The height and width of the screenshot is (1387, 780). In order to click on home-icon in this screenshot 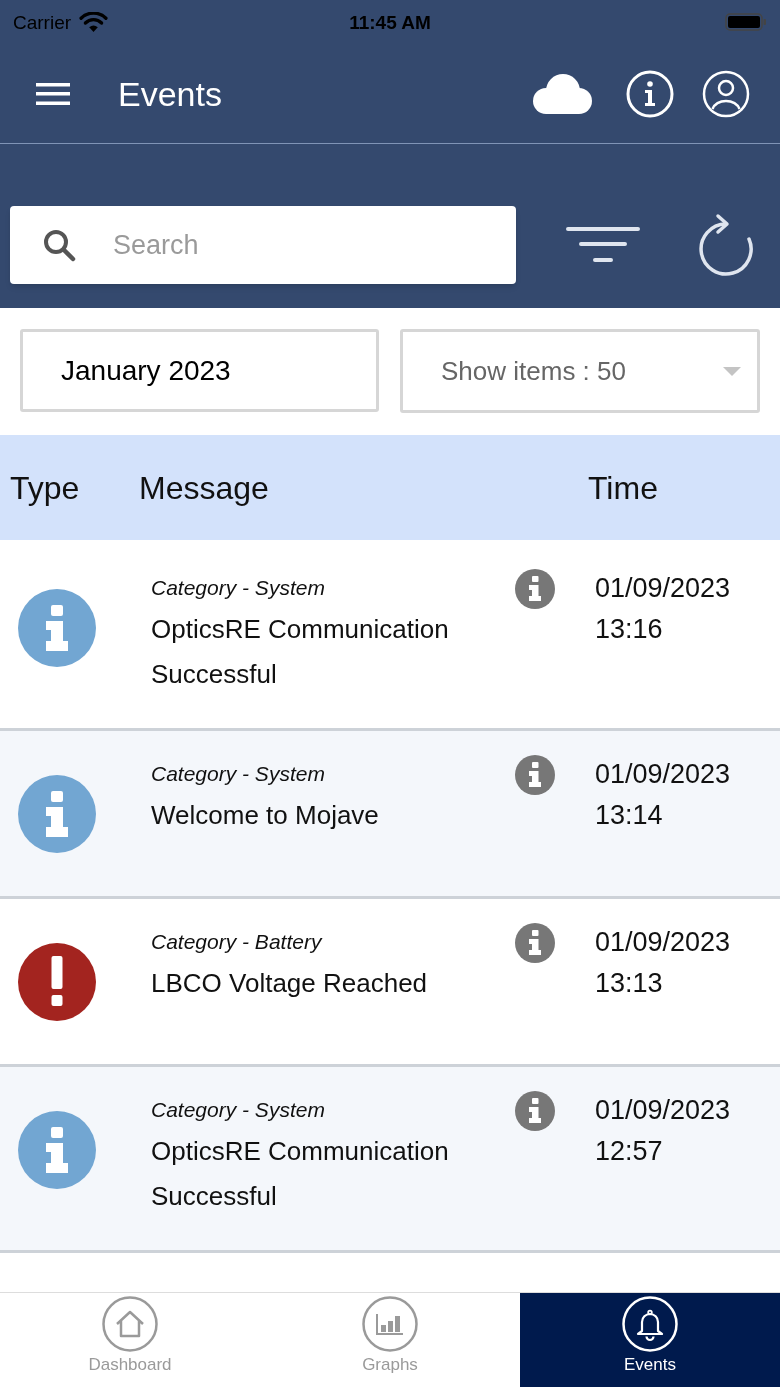, I will do `click(130, 1324)`.